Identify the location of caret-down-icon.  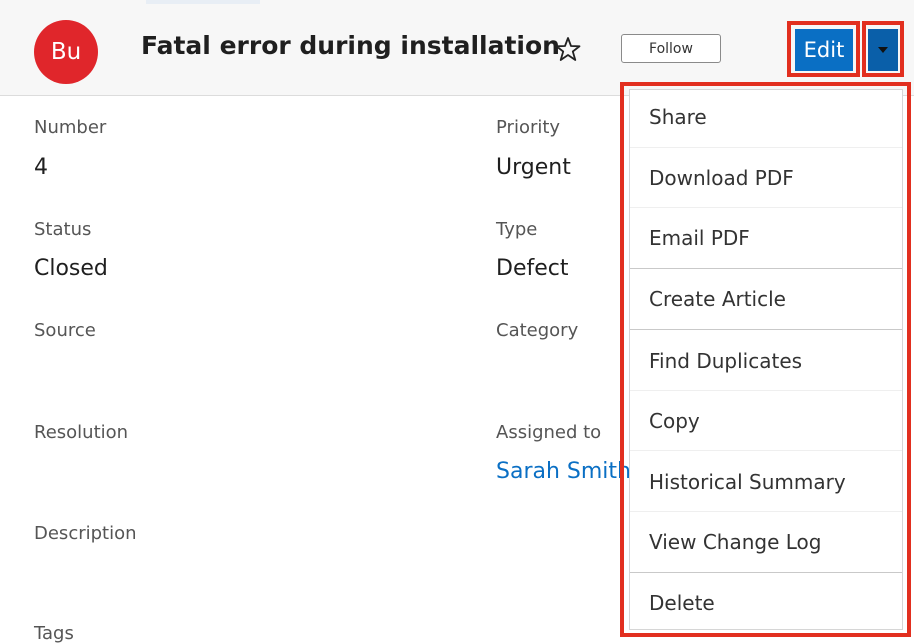
(883, 50).